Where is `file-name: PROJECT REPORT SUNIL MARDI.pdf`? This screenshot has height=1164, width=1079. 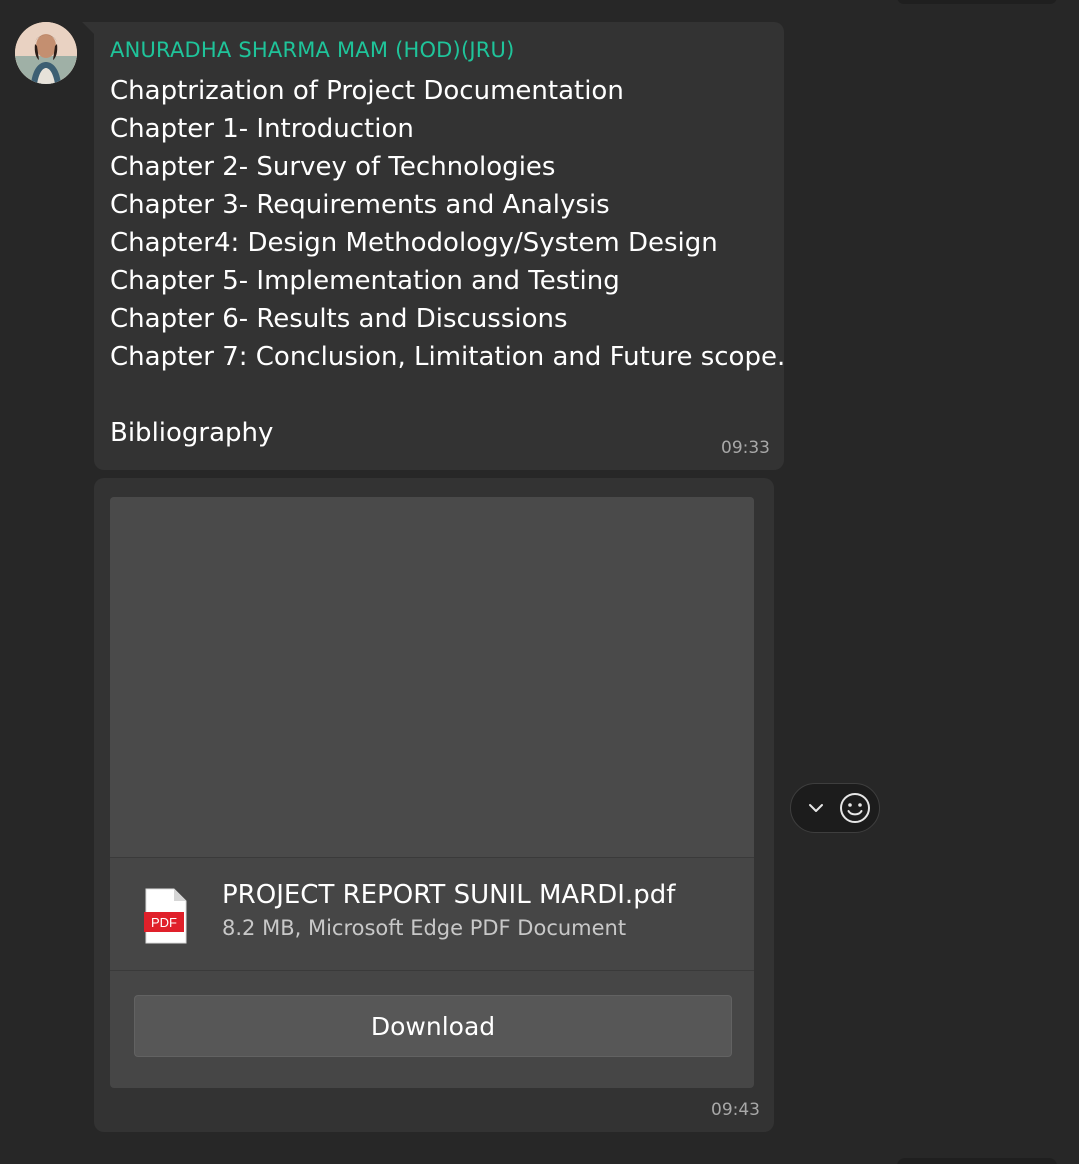
file-name: PROJECT REPORT SUNIL MARDI.pdf is located at coordinates (448, 895).